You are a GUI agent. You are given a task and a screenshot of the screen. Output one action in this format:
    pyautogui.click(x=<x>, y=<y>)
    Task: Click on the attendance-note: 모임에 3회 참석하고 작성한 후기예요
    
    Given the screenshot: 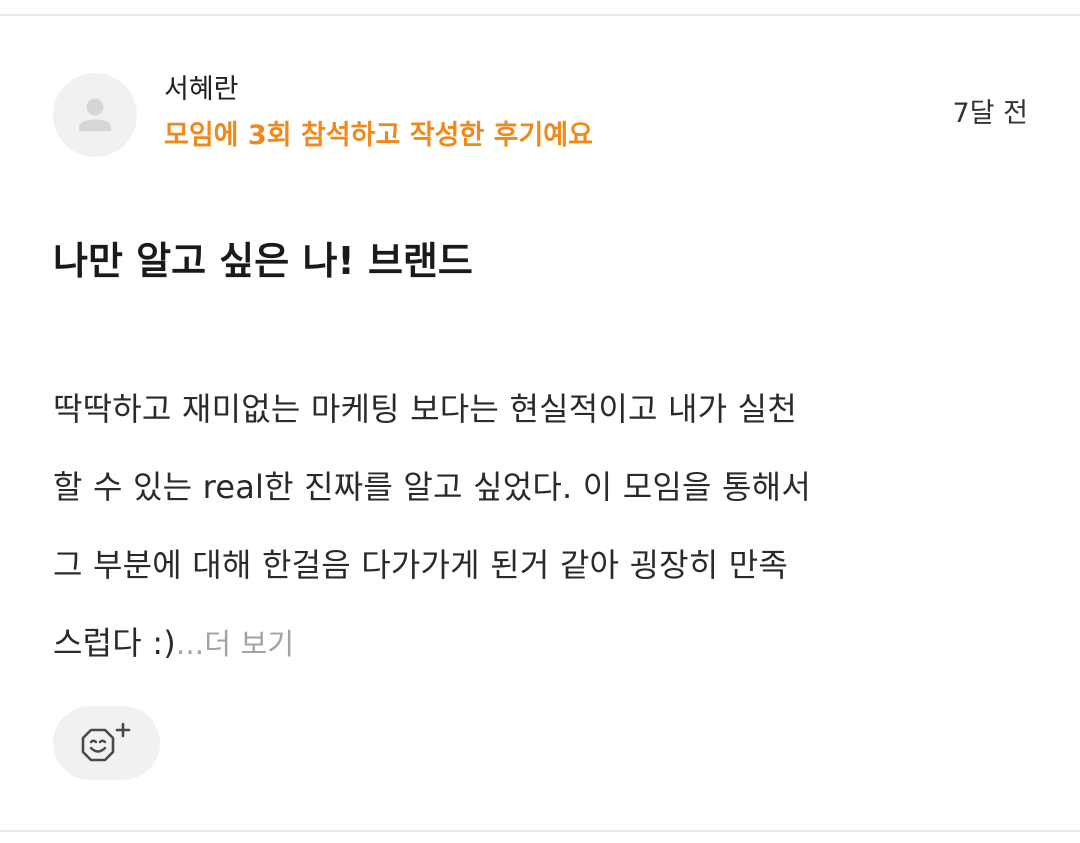 What is the action you would take?
    pyautogui.click(x=378, y=135)
    